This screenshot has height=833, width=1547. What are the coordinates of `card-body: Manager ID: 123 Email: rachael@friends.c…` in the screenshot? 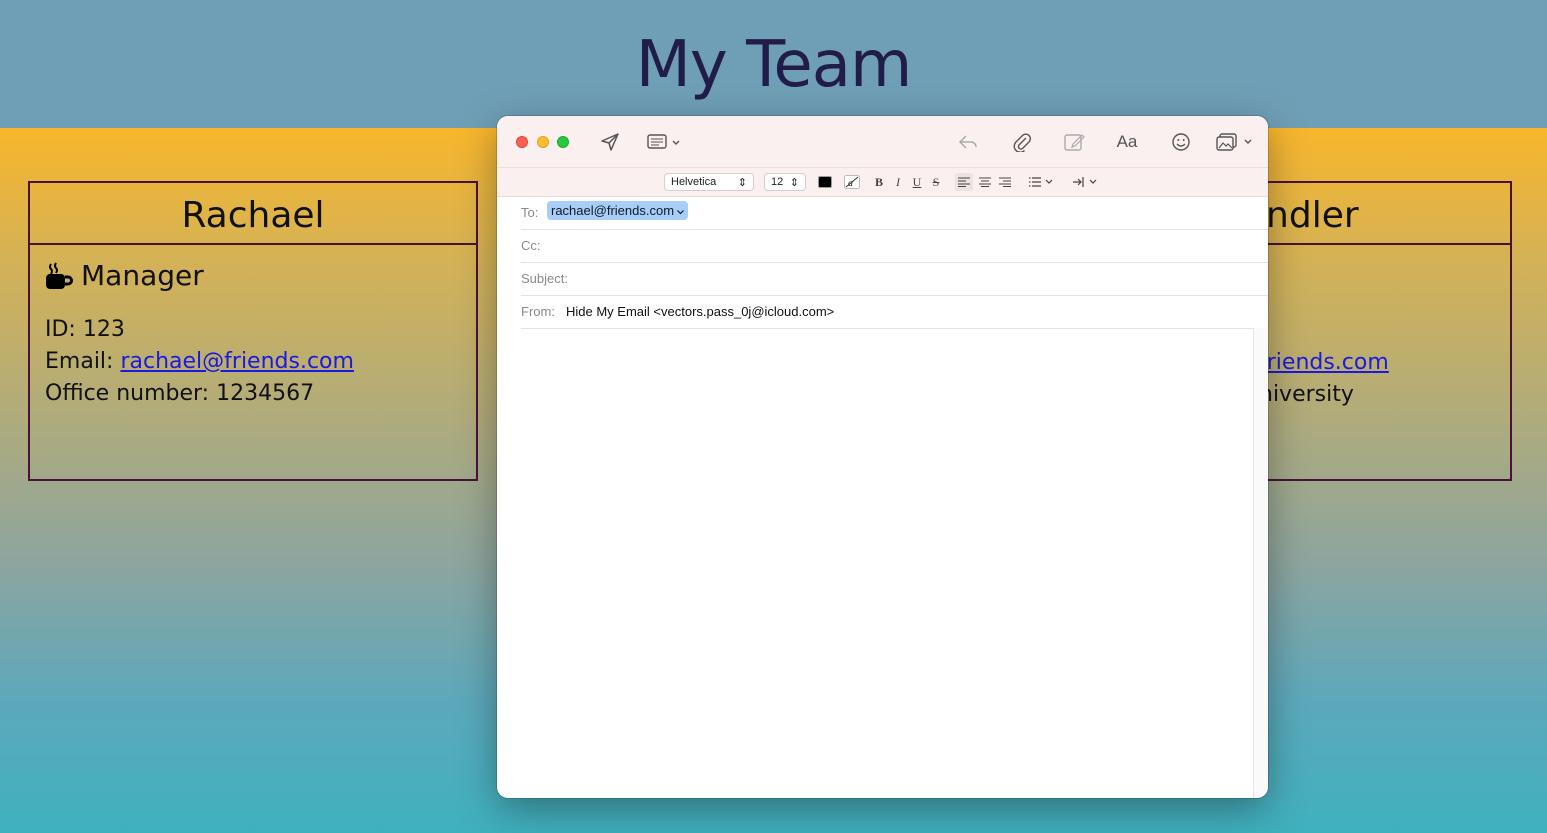 It's located at (253, 334).